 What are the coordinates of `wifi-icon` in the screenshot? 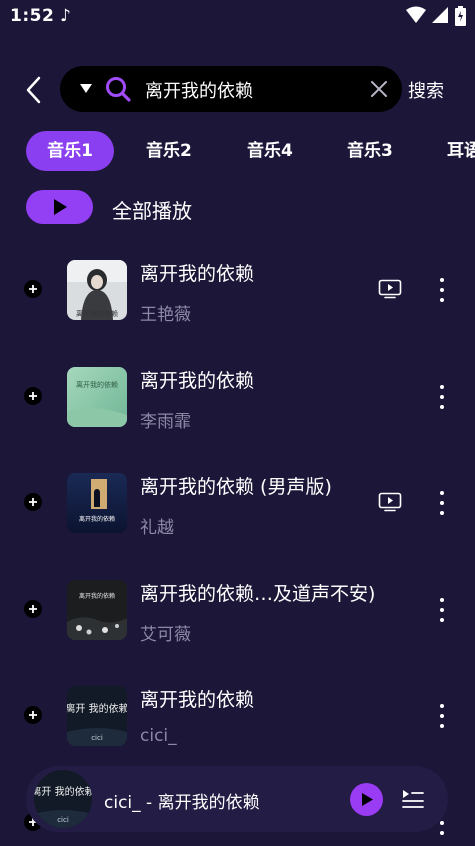 It's located at (416, 14).